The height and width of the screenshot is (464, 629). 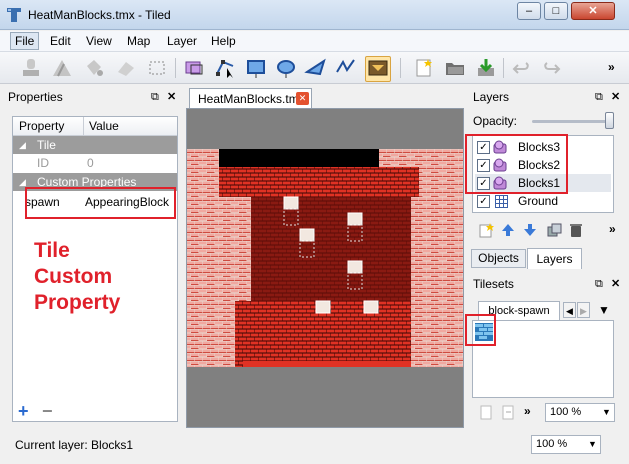 What do you see at coordinates (22, 145) in the screenshot?
I see `collapse-arrow-icon: ◢` at bounding box center [22, 145].